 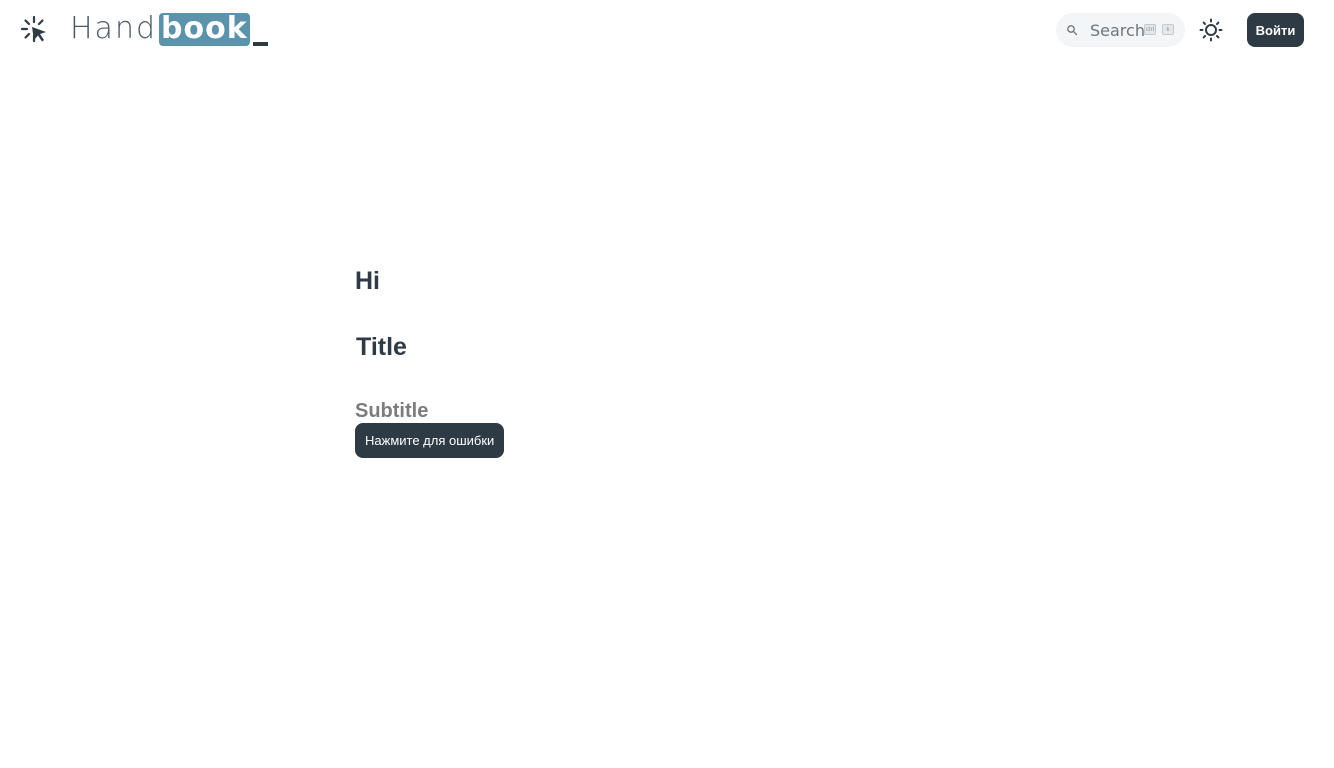 I want to click on logo-text-hand: Hand, so click(x=113, y=28).